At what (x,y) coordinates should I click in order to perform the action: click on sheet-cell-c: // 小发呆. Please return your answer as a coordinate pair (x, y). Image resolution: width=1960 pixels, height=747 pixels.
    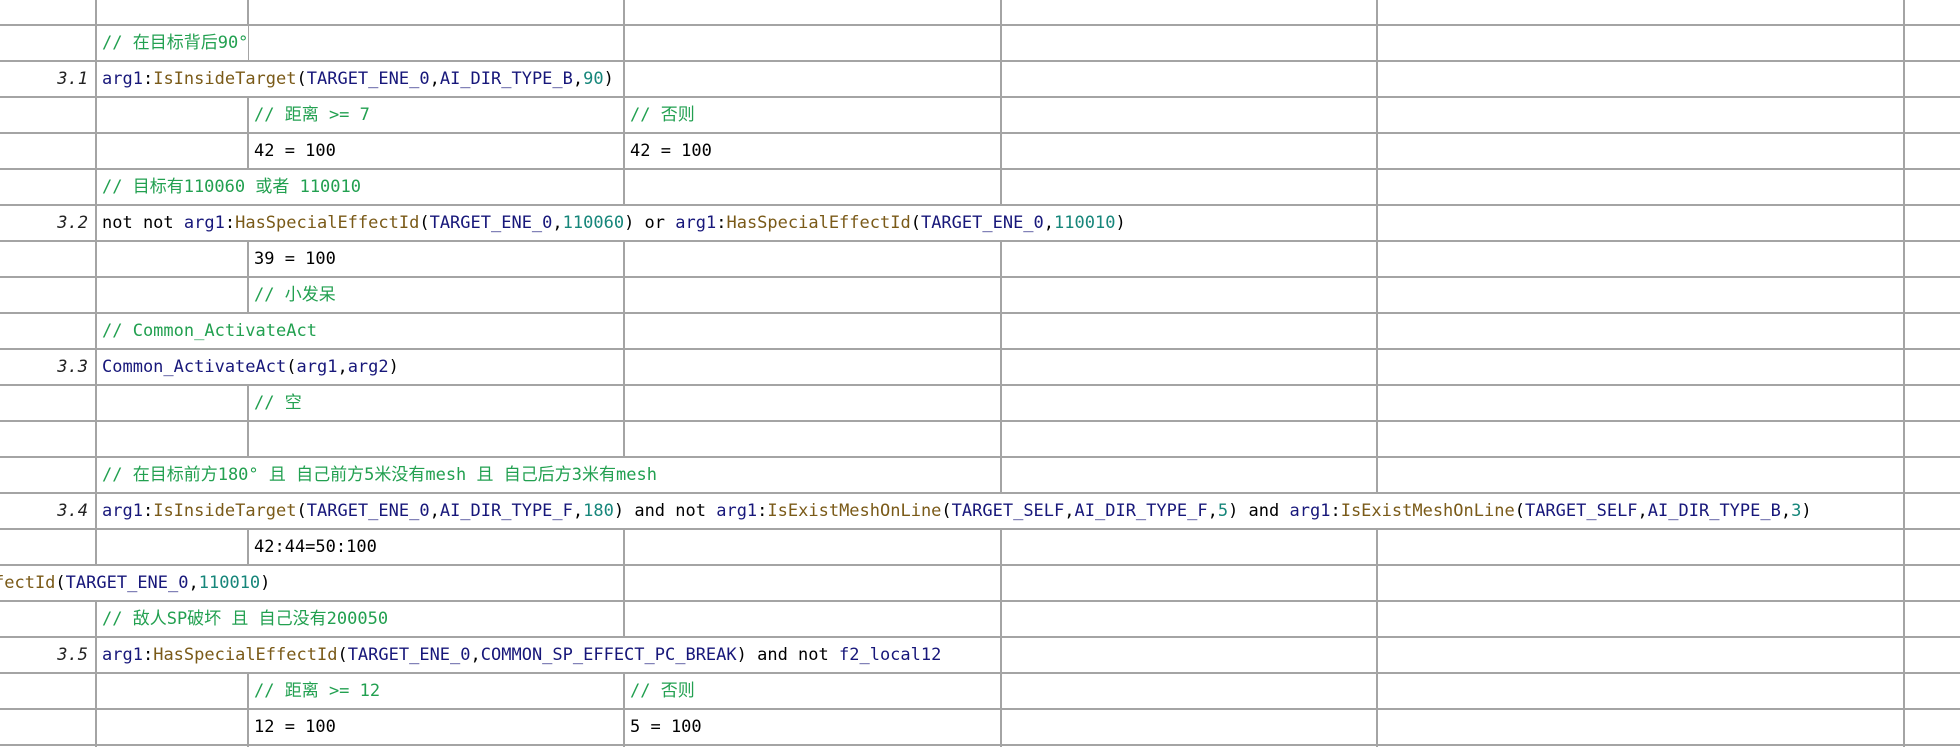
    Looking at the image, I should click on (295, 295).